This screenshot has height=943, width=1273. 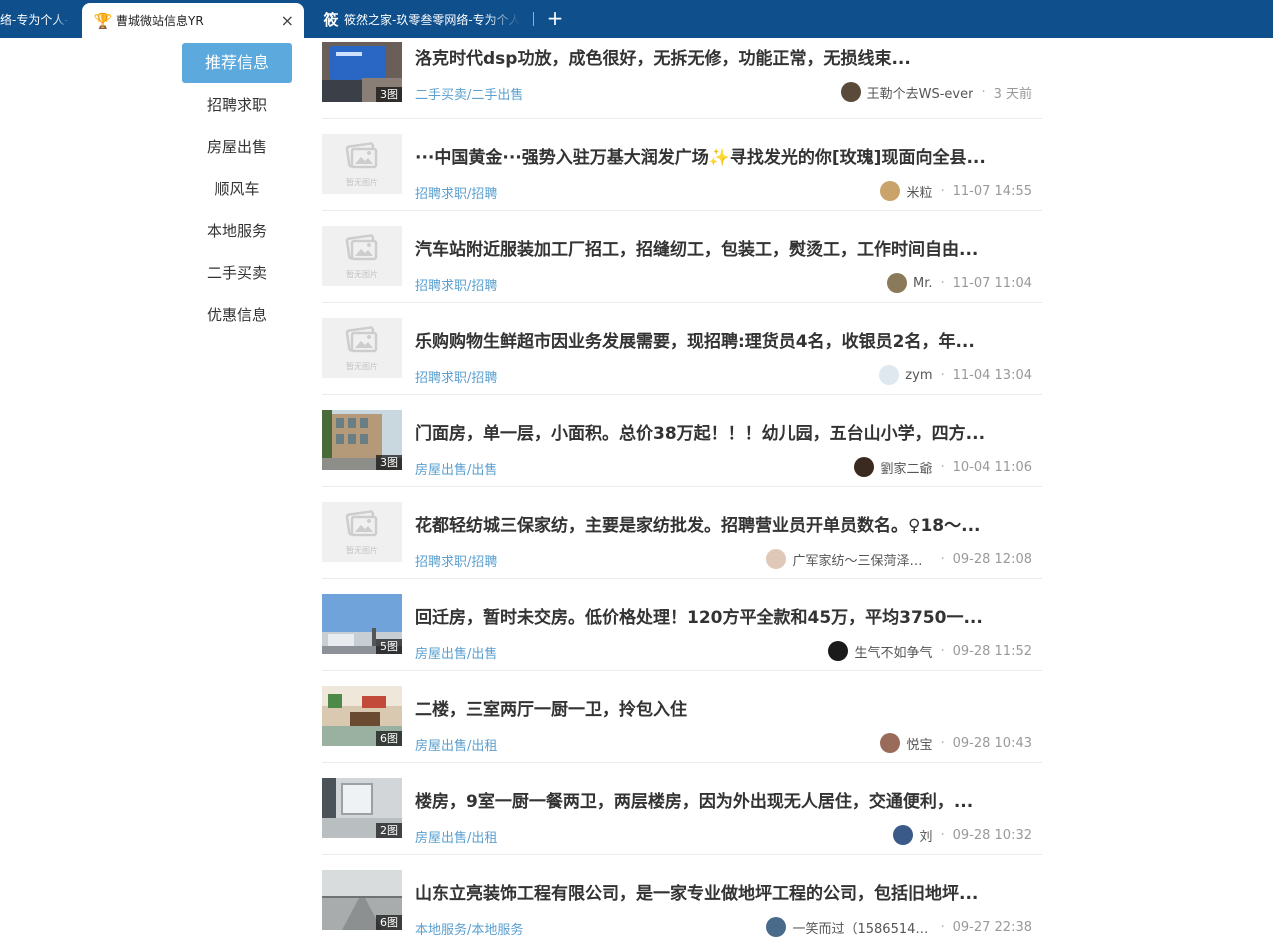 I want to click on sidebar-item-0: 推荐信息, so click(x=237, y=63).